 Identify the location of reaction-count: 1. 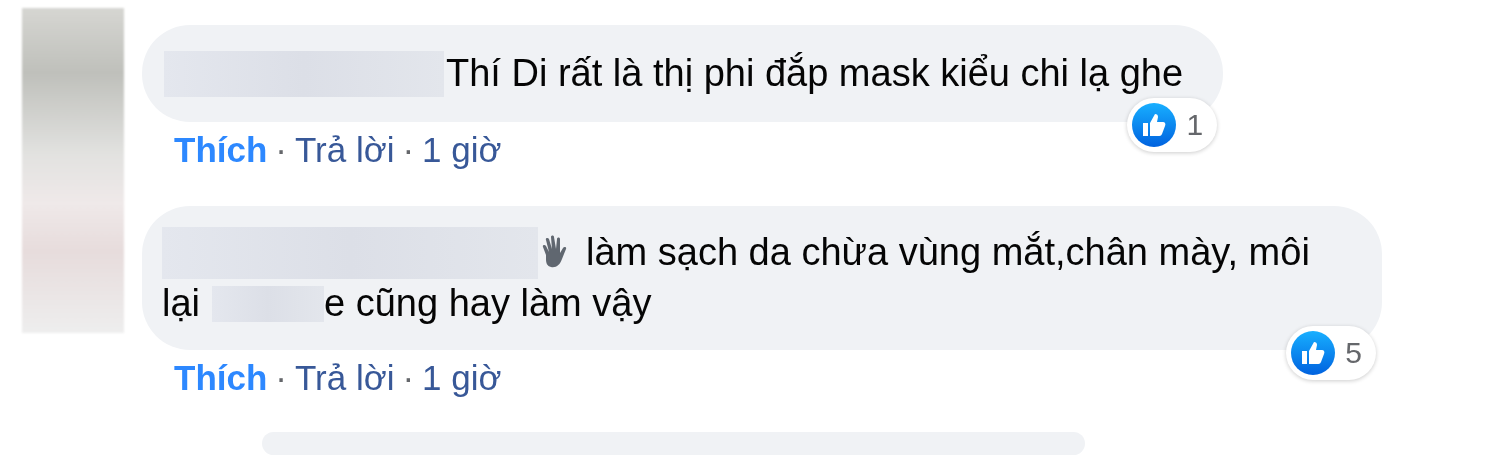
(1172, 125).